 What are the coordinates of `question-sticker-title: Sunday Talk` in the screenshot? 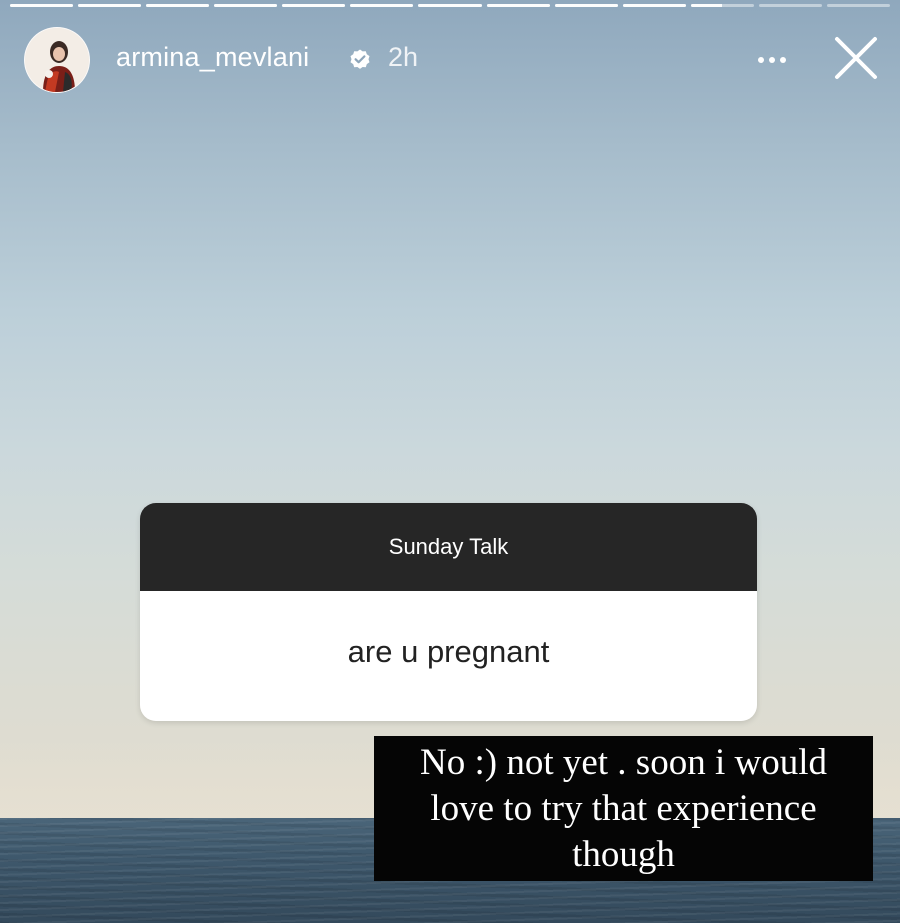 It's located at (448, 547).